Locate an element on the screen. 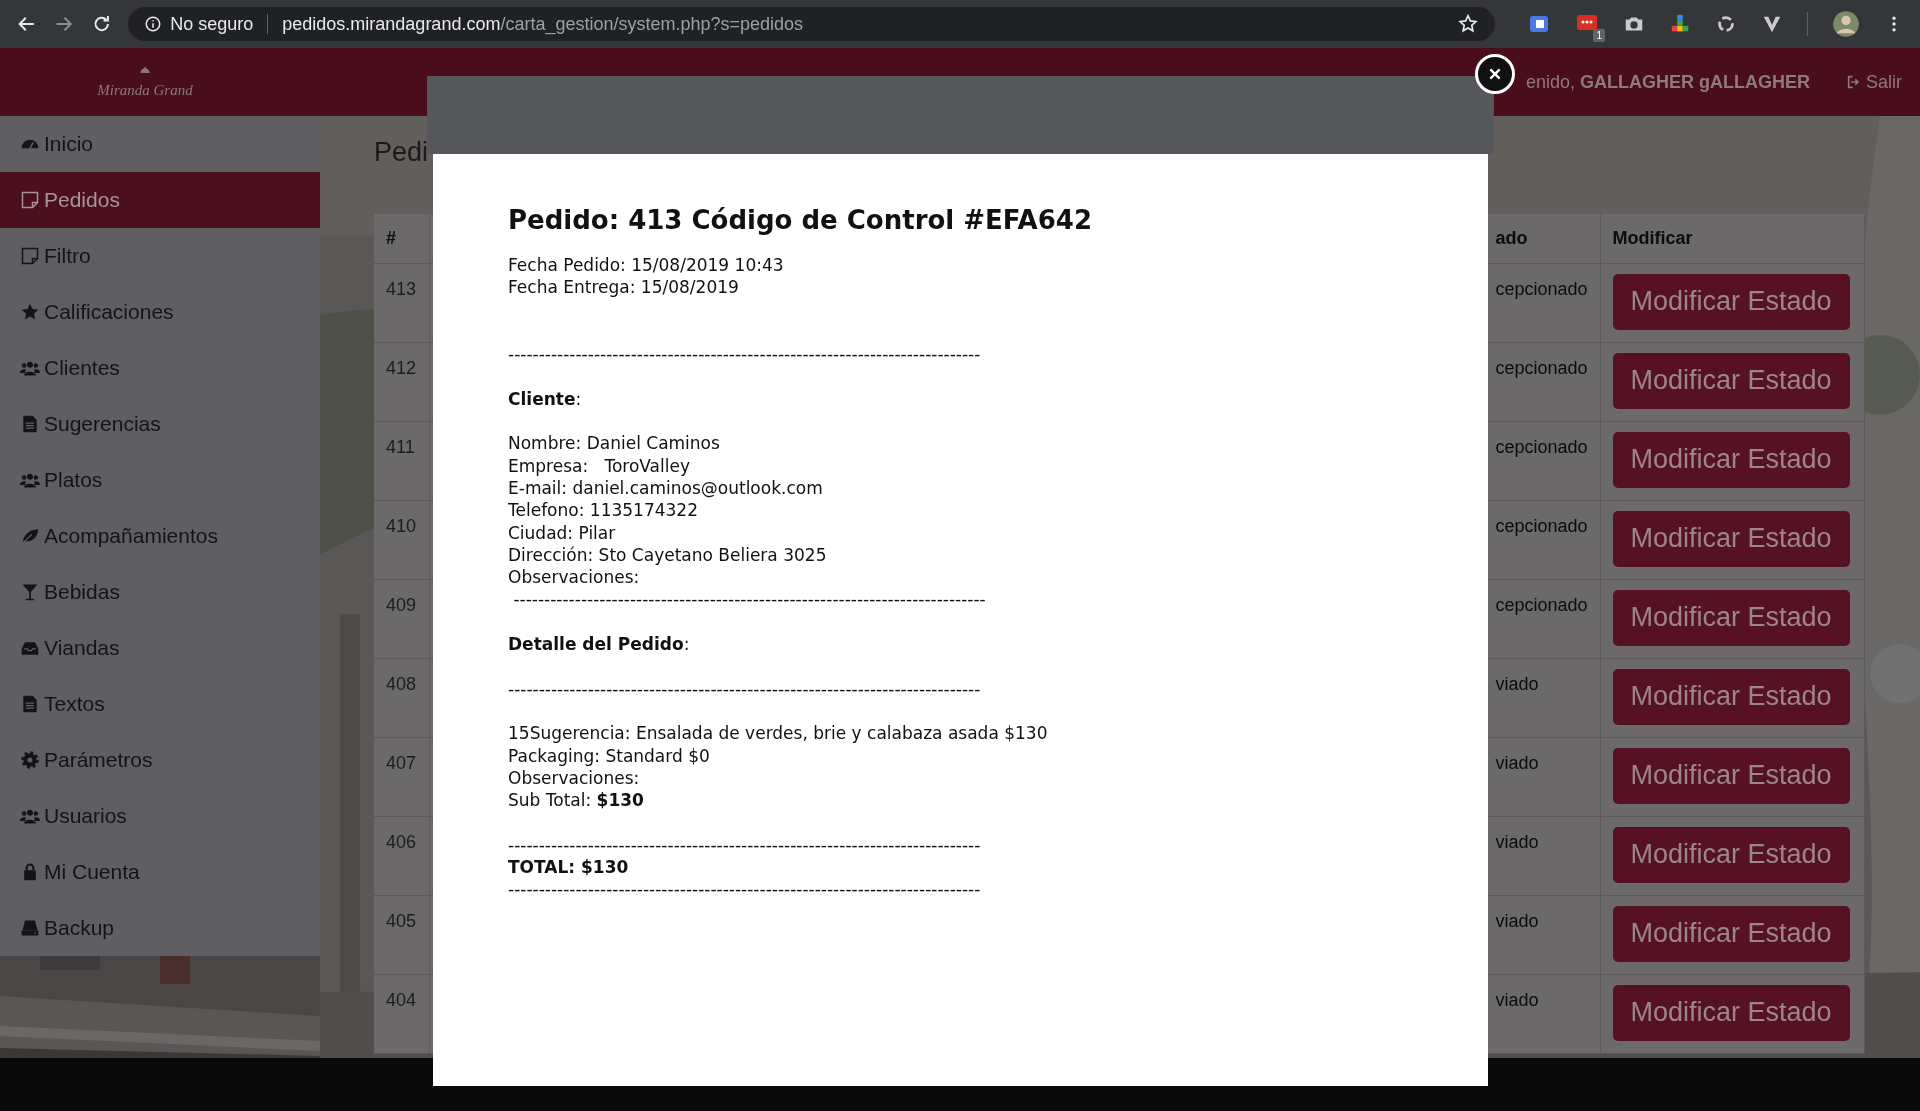 Image resolution: width=1920 pixels, height=1111 pixels. sidebar-item: Clientes is located at coordinates (160, 368).